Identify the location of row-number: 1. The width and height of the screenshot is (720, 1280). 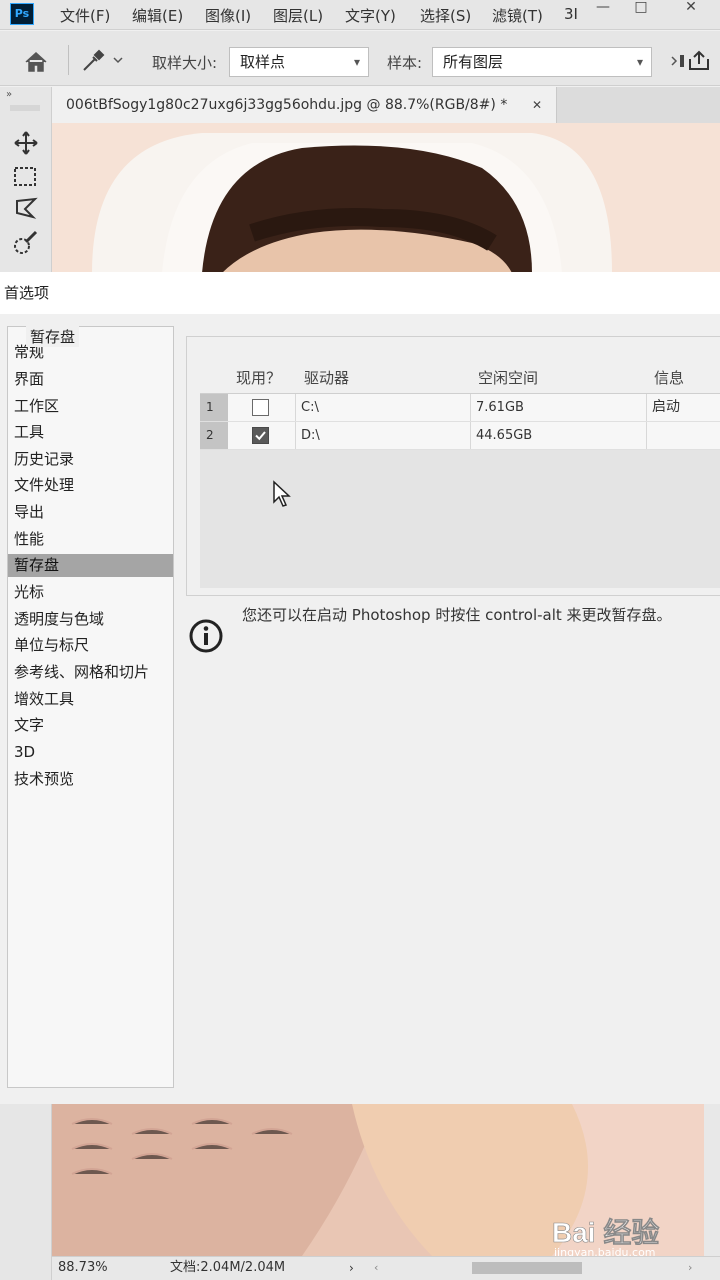
(214, 407).